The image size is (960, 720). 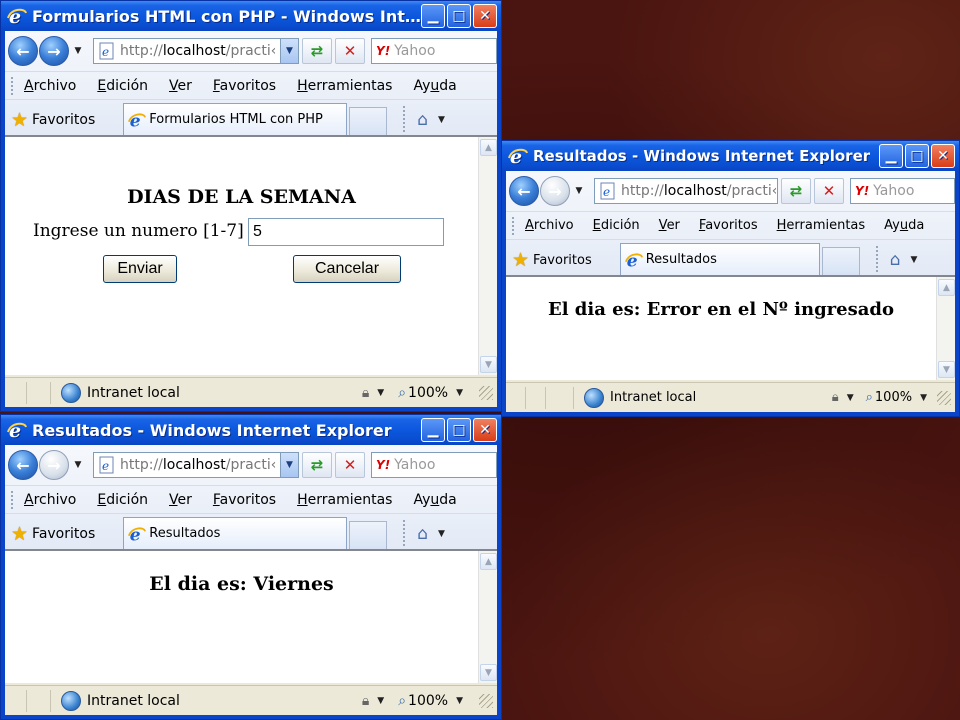 I want to click on zone-label: Intranet local, so click(x=133, y=392).